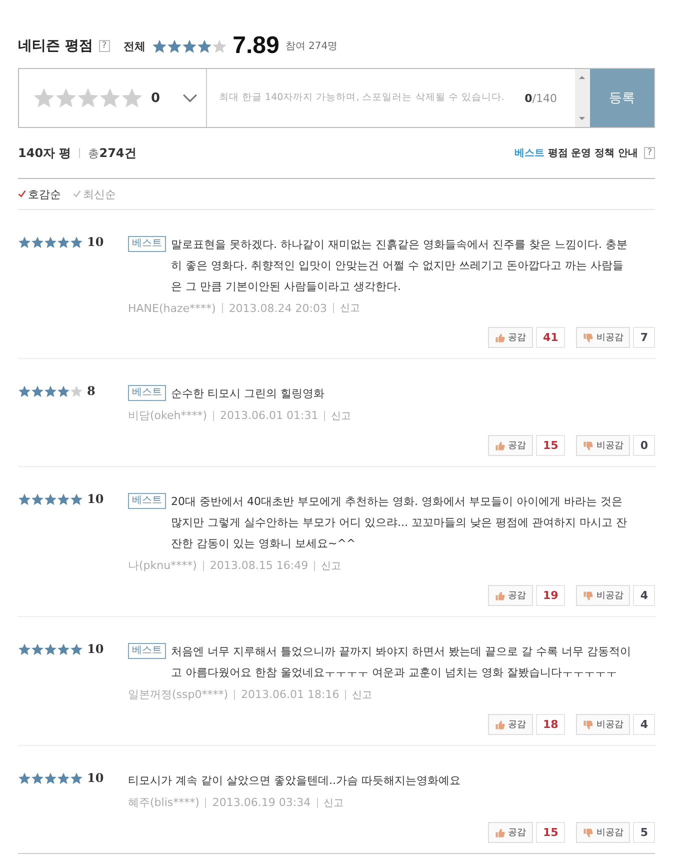  I want to click on review-date: 2013.08.24 20:03, so click(277, 308).